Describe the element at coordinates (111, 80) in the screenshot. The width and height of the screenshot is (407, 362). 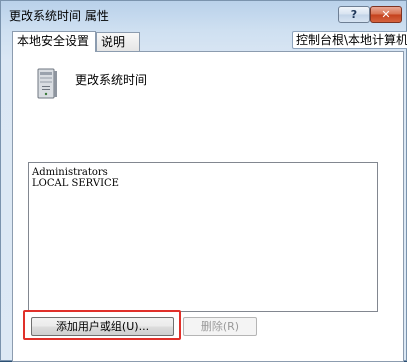
I see `policy-title: 更改系统时间` at that location.